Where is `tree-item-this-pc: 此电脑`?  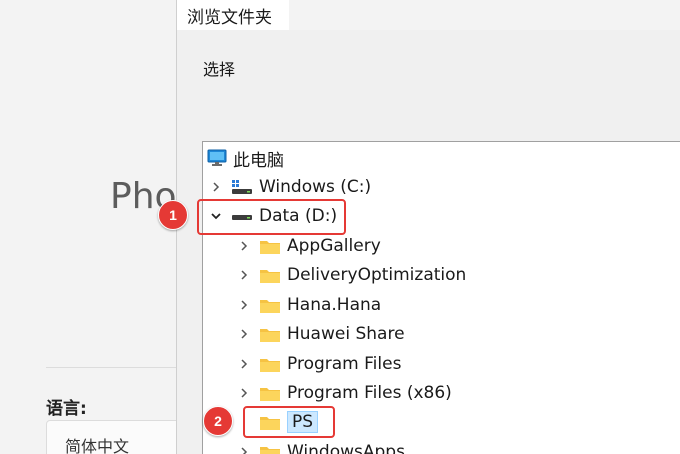 tree-item-this-pc: 此电脑 is located at coordinates (245, 158).